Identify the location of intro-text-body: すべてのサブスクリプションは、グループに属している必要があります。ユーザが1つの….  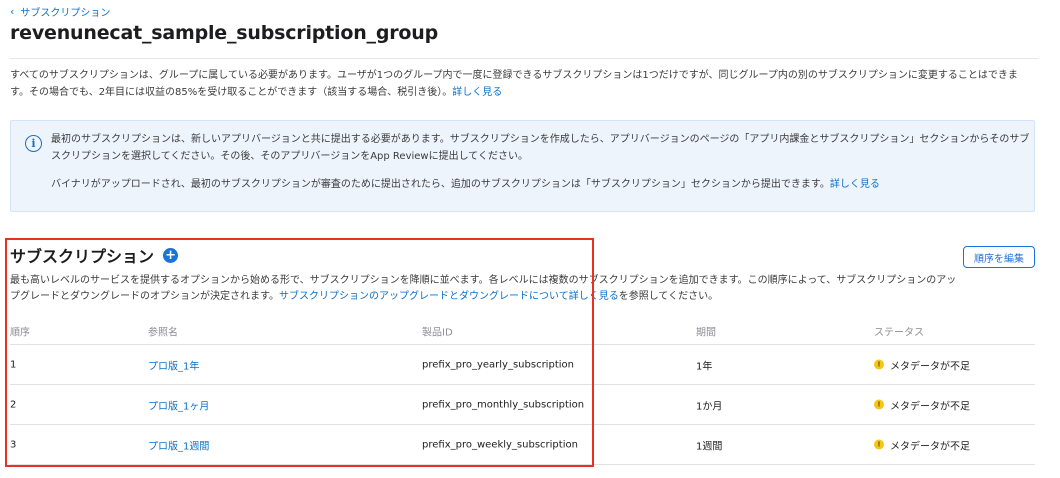
(514, 84).